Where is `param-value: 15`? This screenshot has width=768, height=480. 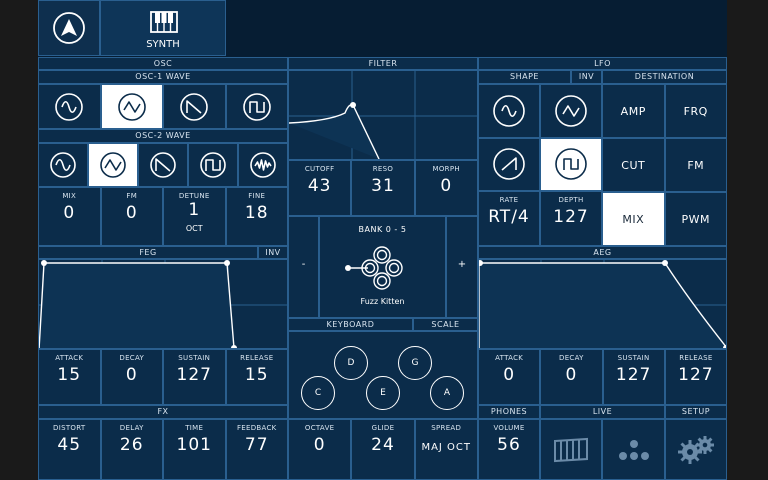
param-value: 15 is located at coordinates (256, 375).